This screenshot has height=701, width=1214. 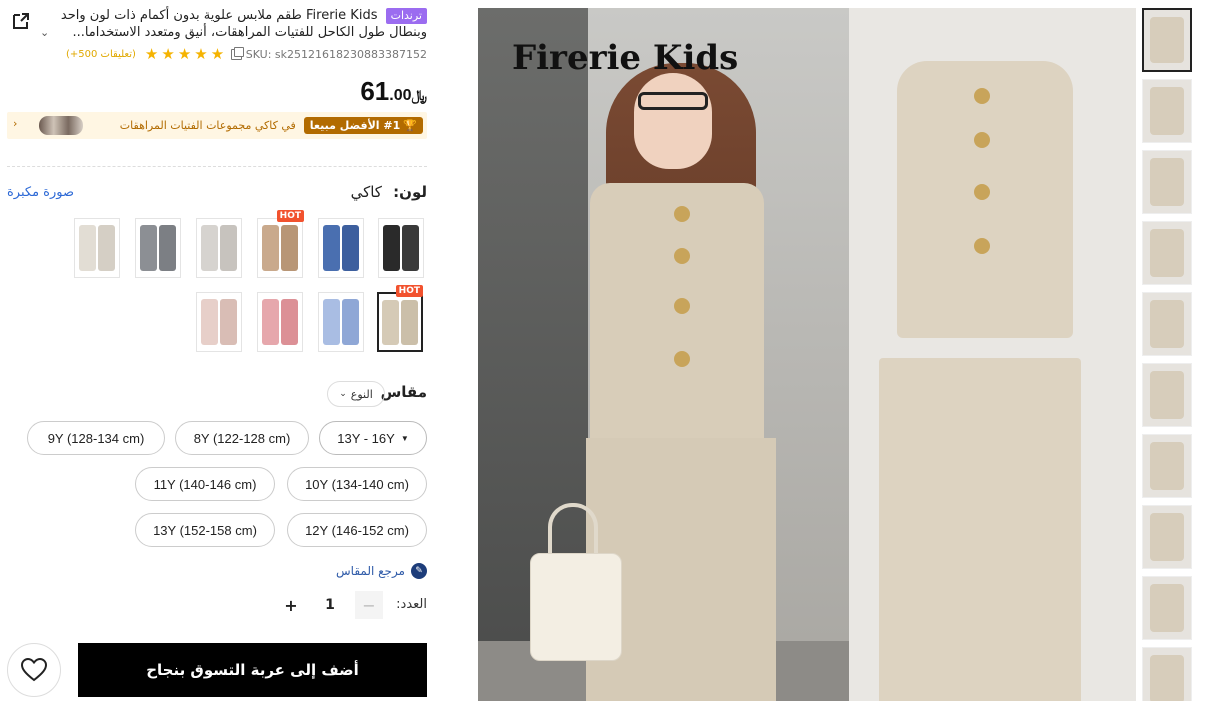 I want to click on caret-down-icon: ▼, so click(x=404, y=438).